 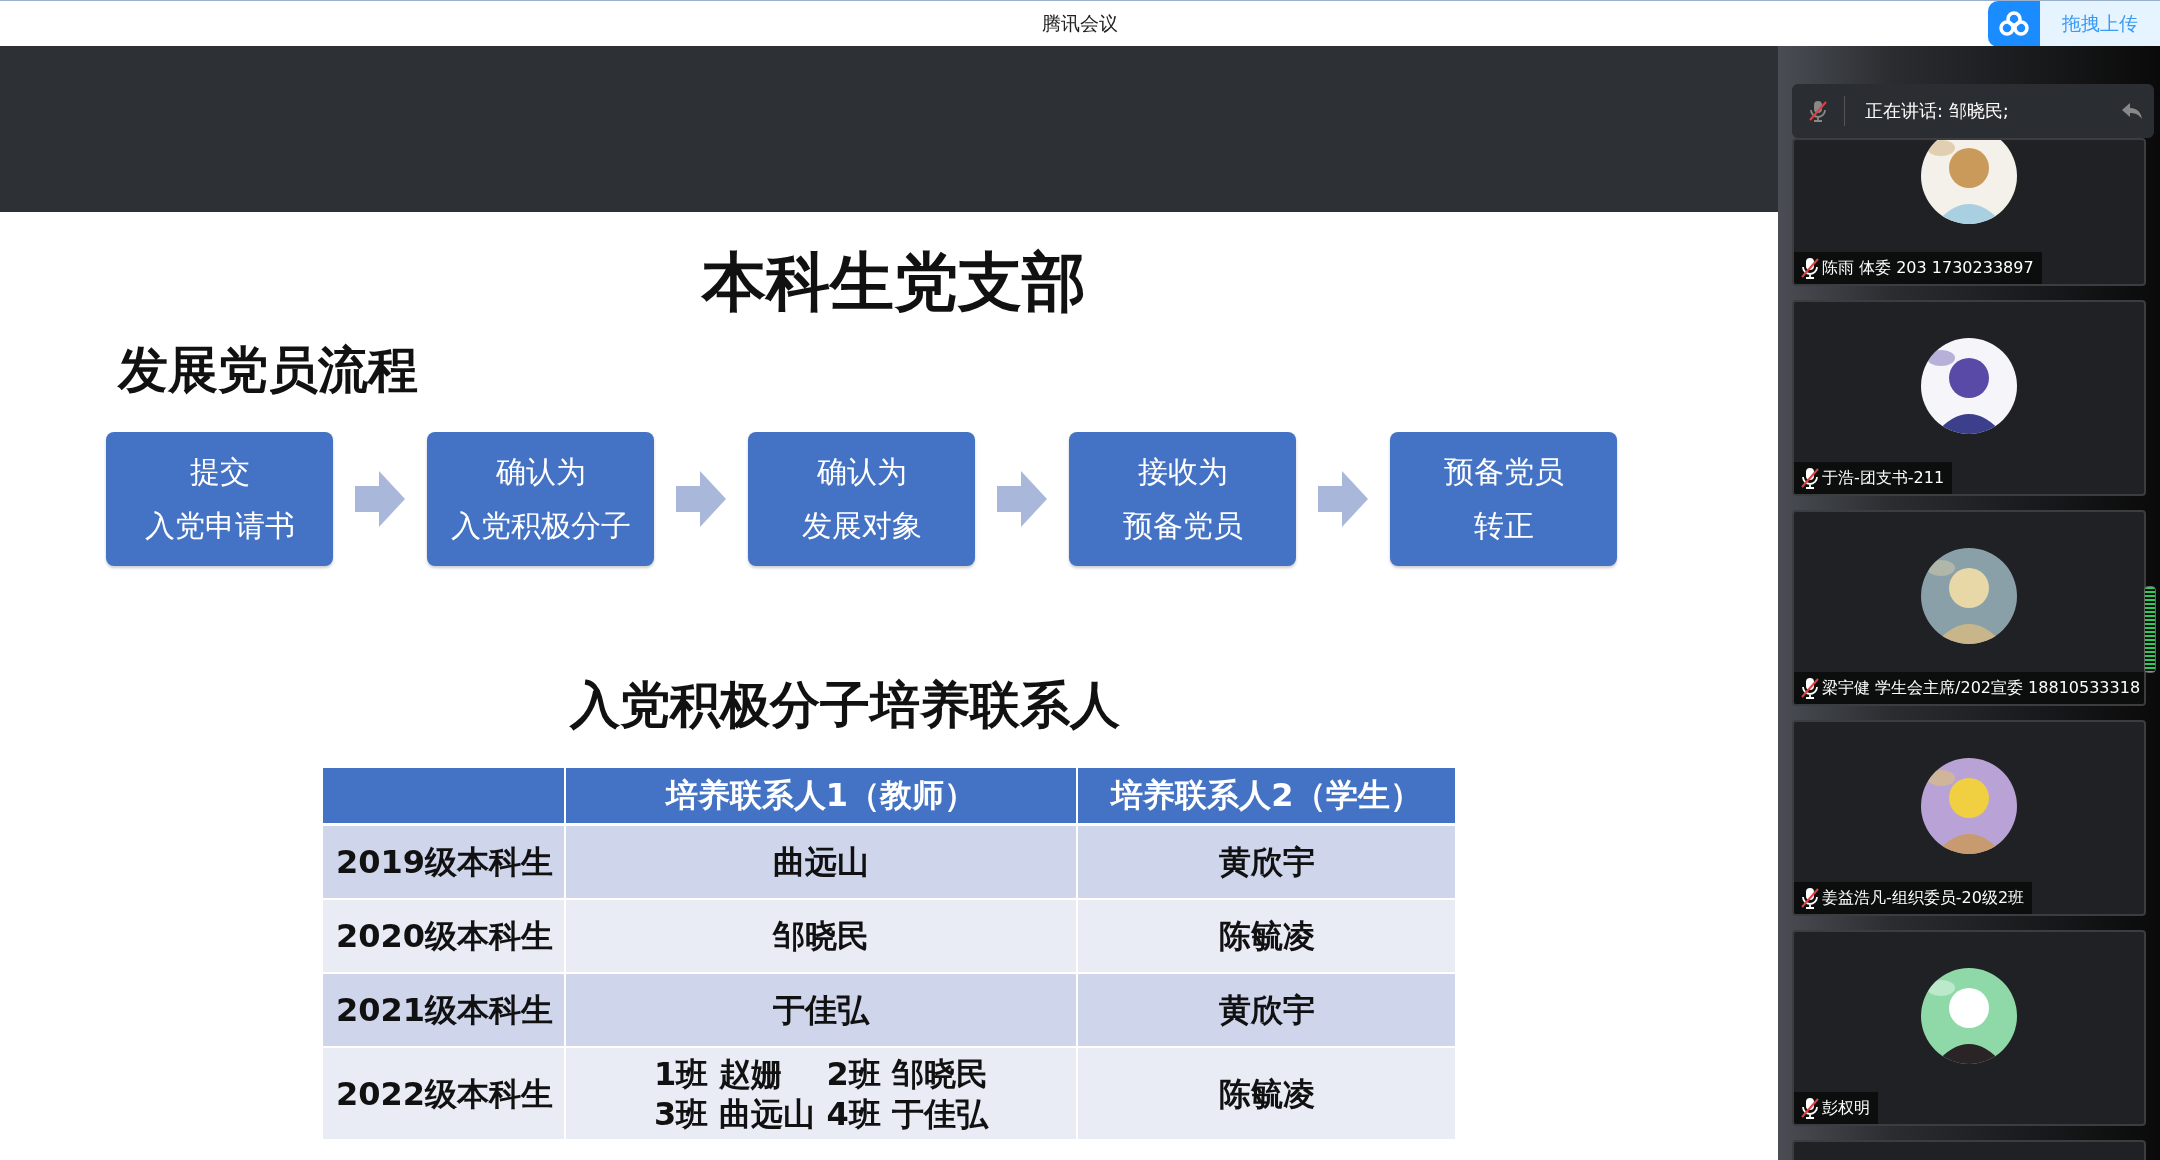 I want to click on table-header-cell: 培养联系人2（学生）, so click(x=1267, y=797).